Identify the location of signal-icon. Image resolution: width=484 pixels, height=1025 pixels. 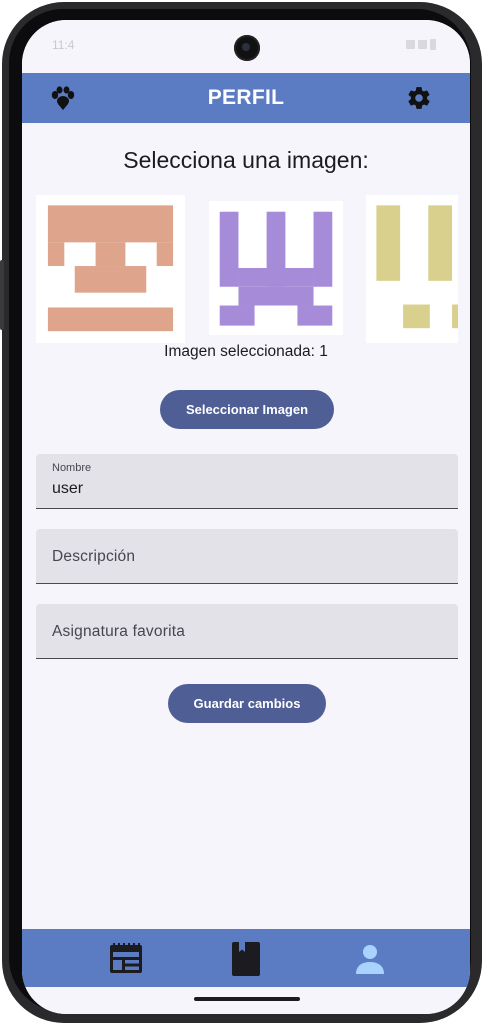
(422, 44).